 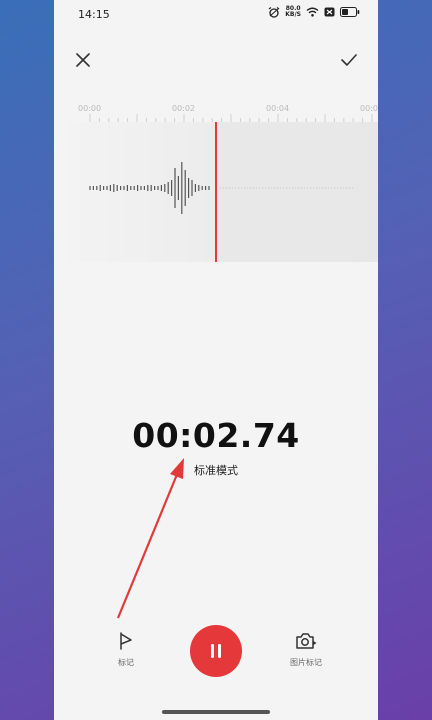 I want to click on mark-button: 标记, so click(x=126, y=650).